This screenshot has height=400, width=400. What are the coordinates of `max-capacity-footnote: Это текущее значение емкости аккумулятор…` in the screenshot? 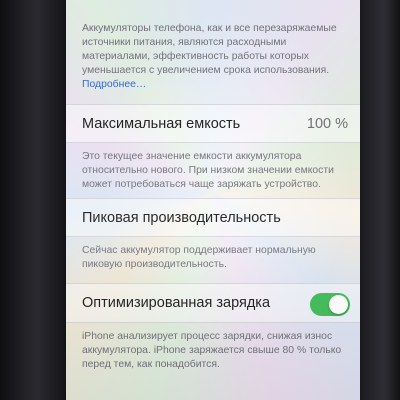 It's located at (208, 170).